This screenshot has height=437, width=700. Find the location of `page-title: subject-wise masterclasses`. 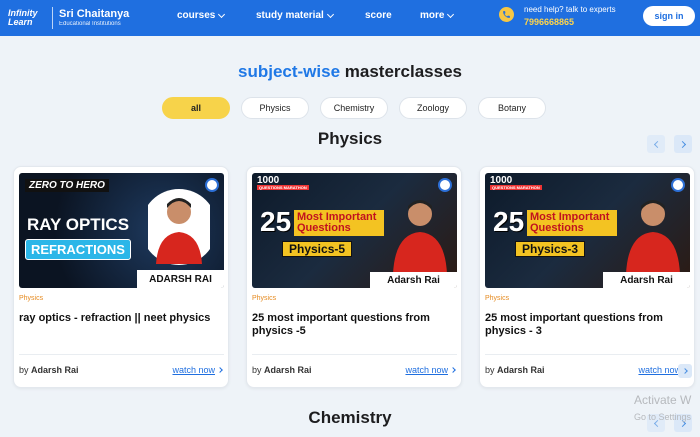

page-title: subject-wise masterclasses is located at coordinates (350, 72).